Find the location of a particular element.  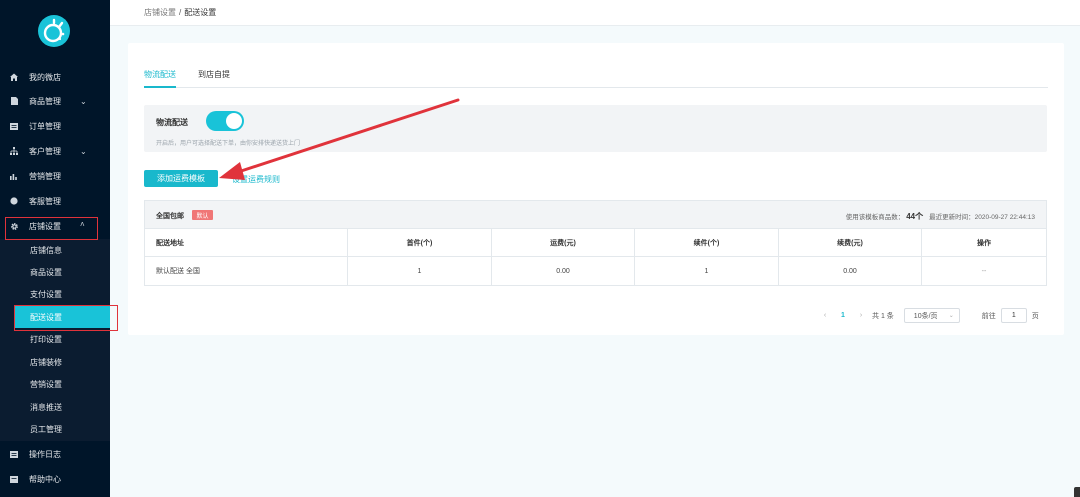

table-header-row: 配送地址 首件(个) 运费(元) 续件(个) 续费(元) 操作 is located at coordinates (595, 243).